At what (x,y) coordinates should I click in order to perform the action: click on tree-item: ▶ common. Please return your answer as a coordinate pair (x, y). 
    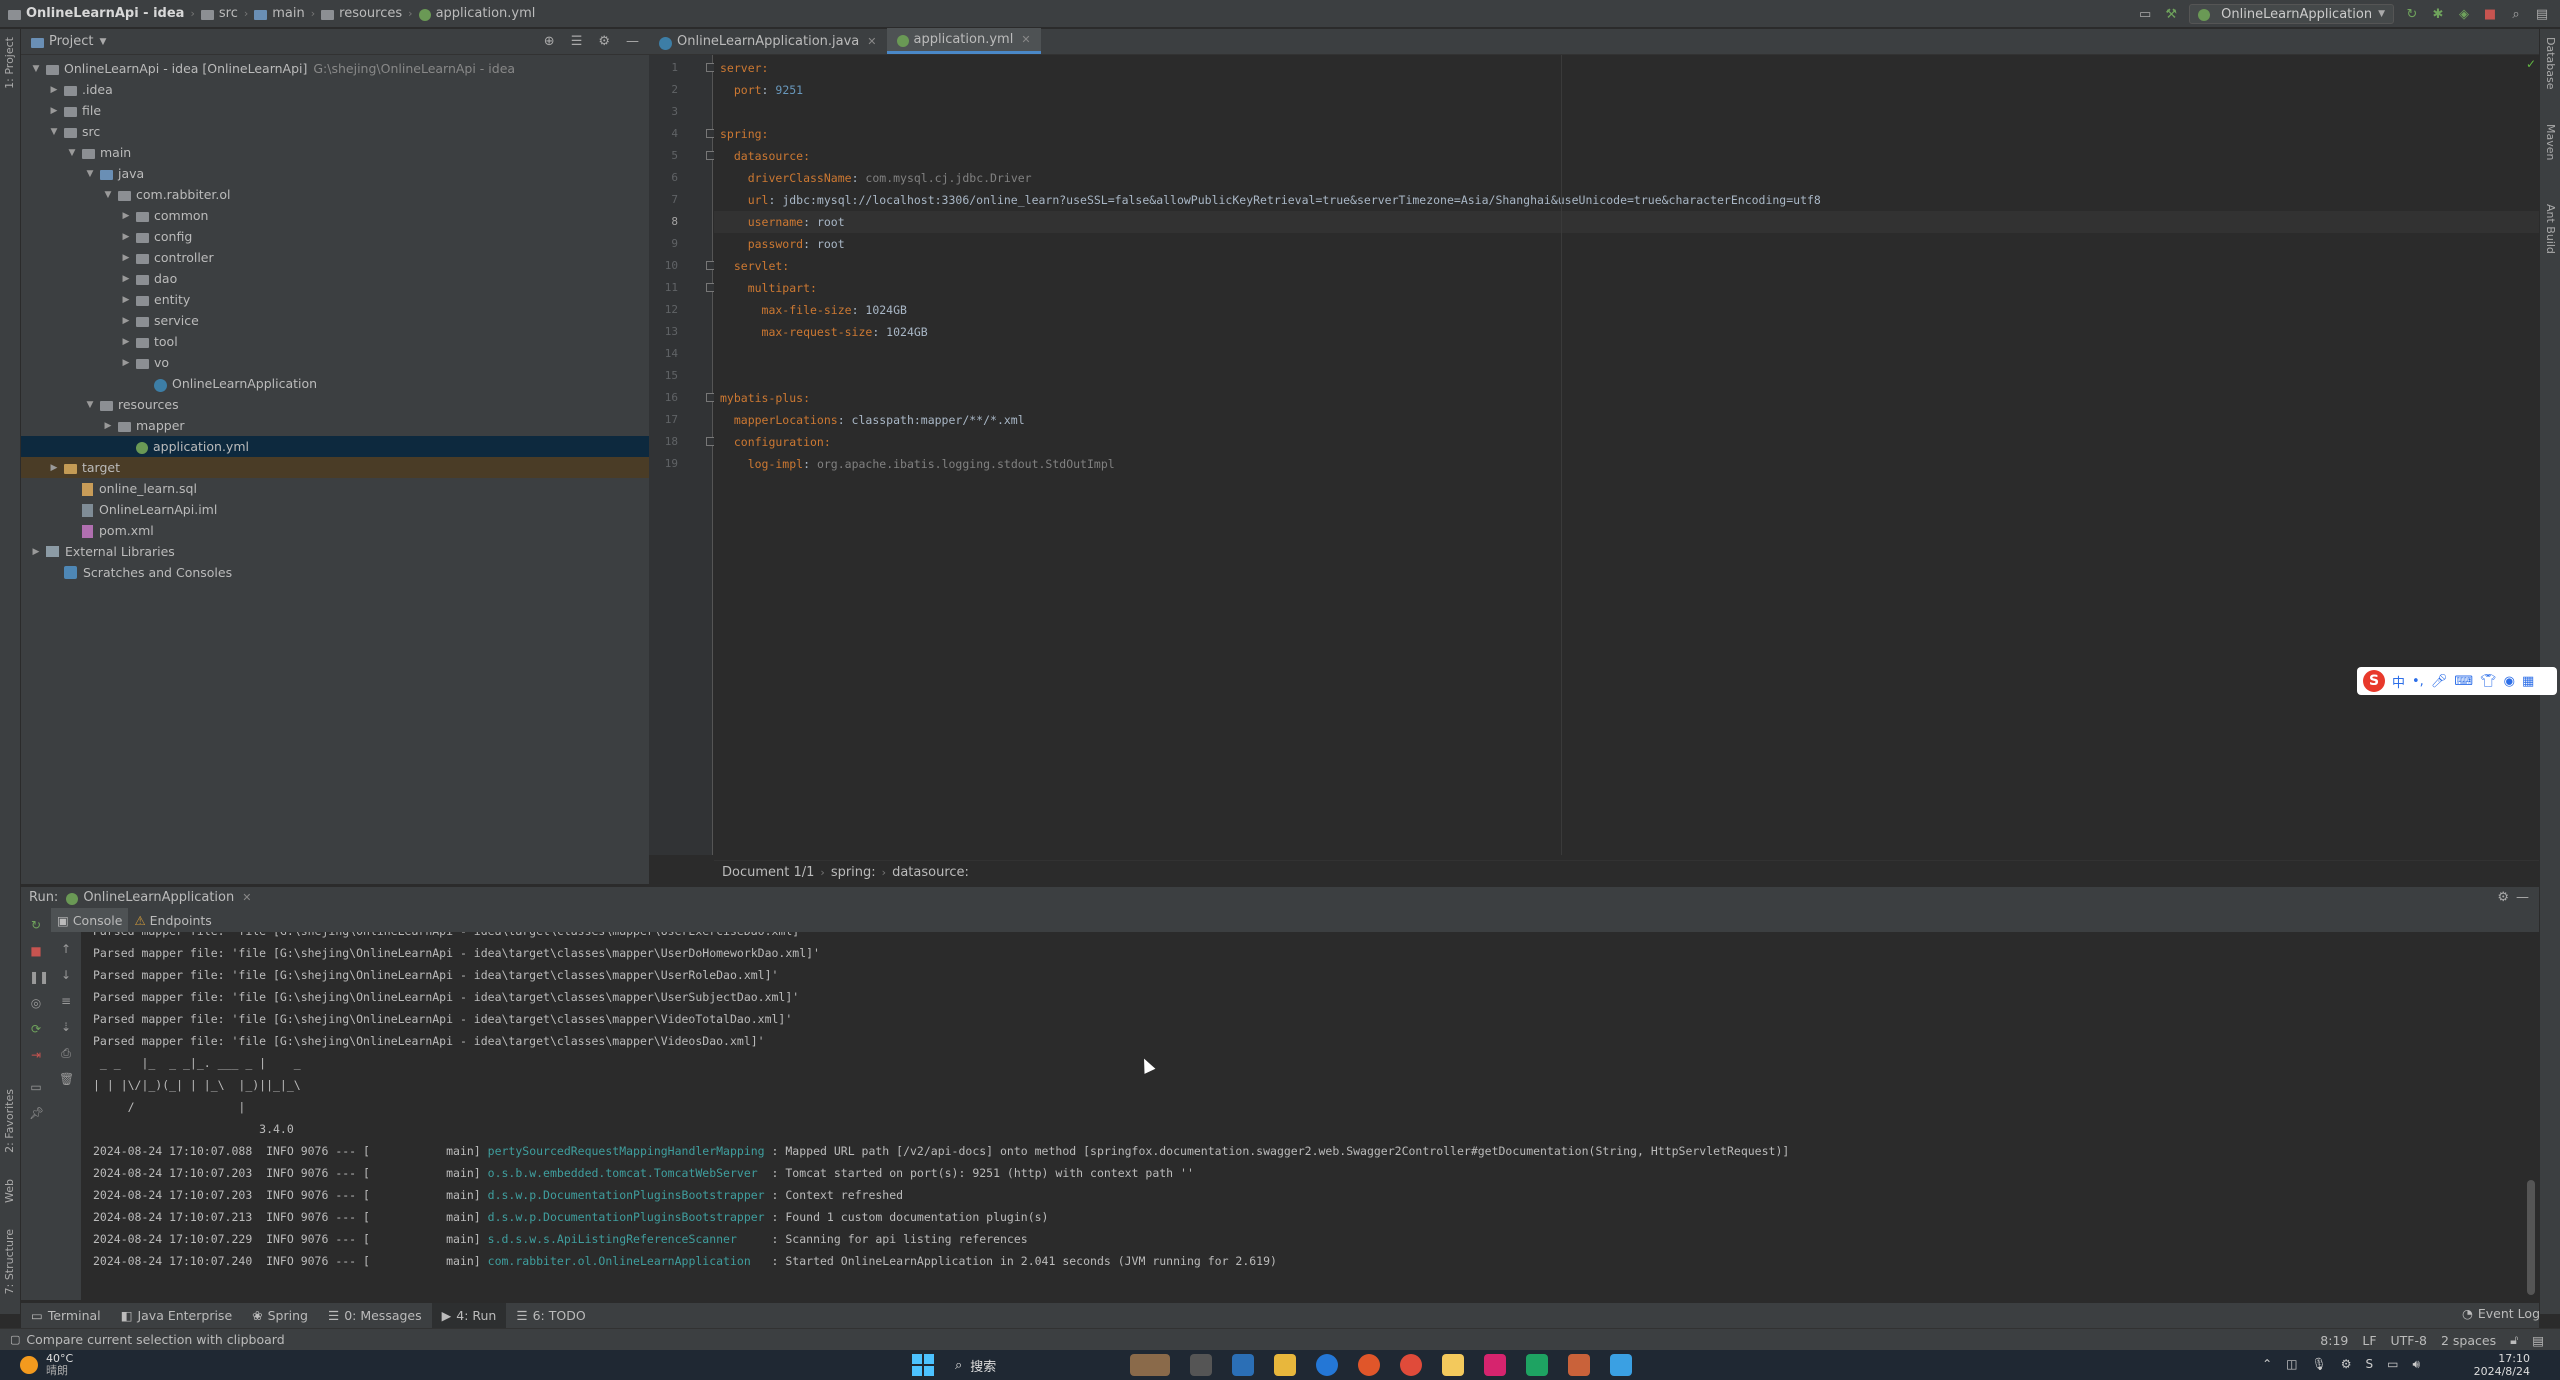
    Looking at the image, I should click on (335, 215).